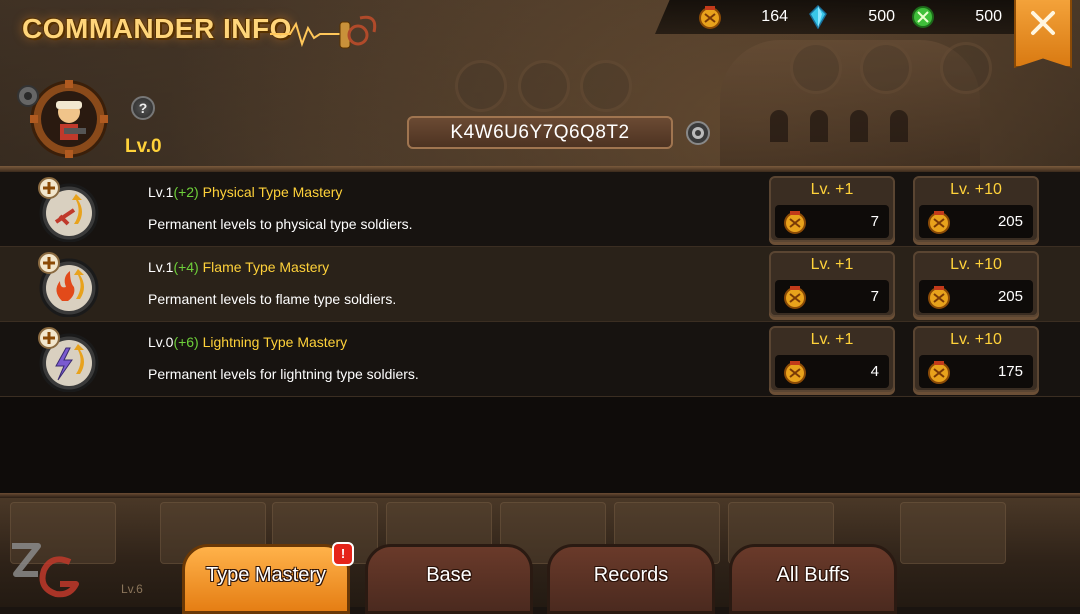  Describe the element at coordinates (449, 579) in the screenshot. I see `tab-base: Base` at that location.